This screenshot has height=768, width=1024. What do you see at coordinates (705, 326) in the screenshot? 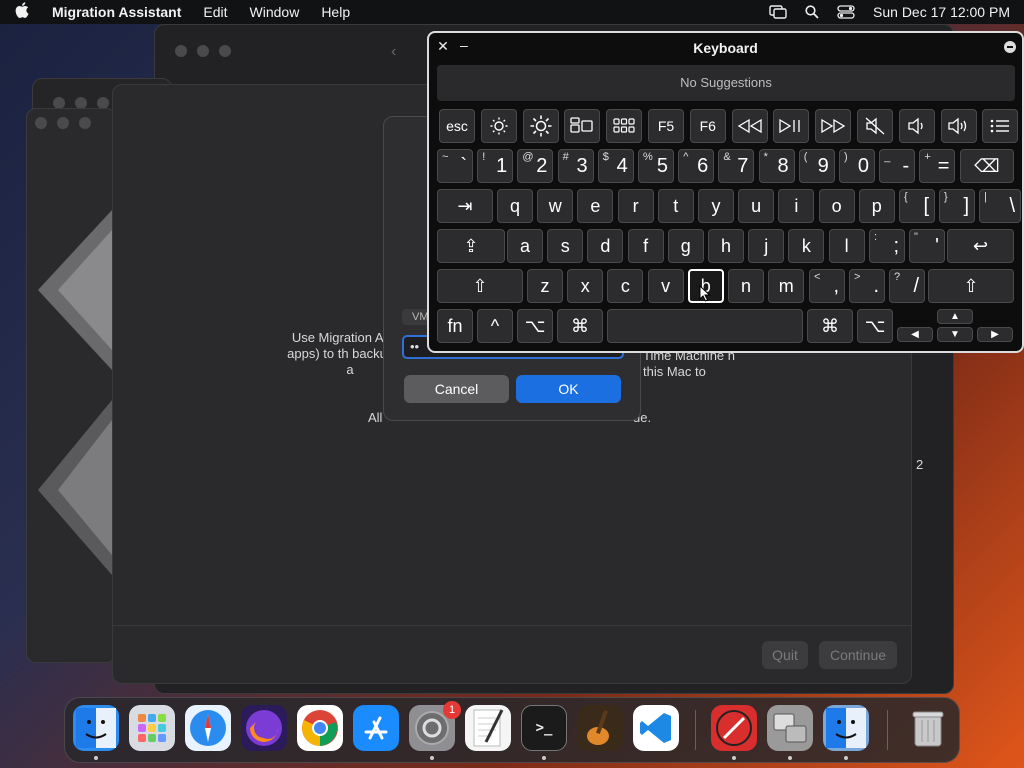
I see `space-key` at bounding box center [705, 326].